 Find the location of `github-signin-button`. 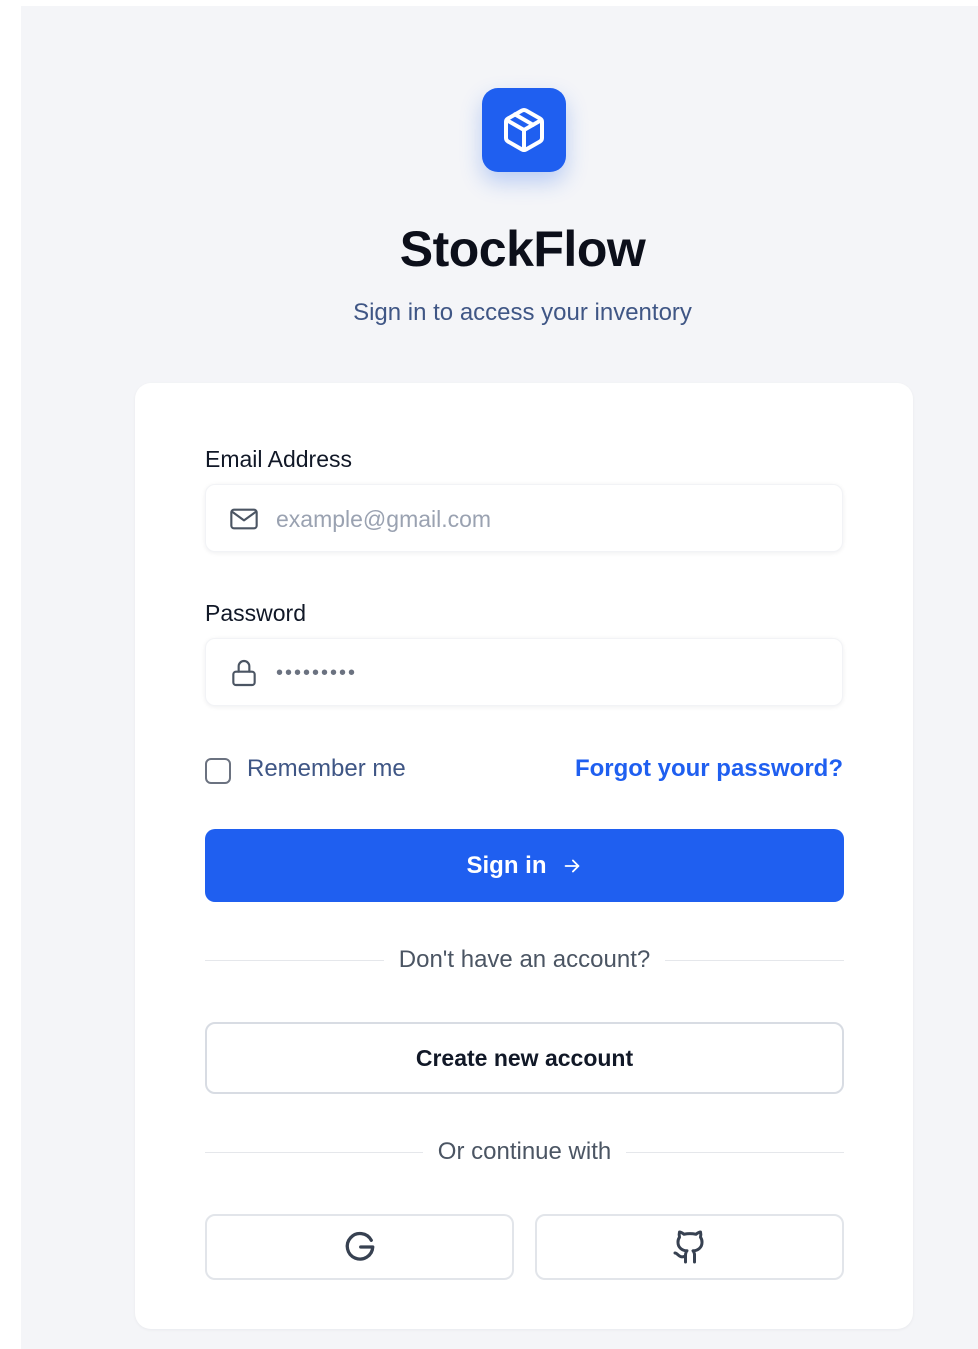

github-signin-button is located at coordinates (689, 1247).